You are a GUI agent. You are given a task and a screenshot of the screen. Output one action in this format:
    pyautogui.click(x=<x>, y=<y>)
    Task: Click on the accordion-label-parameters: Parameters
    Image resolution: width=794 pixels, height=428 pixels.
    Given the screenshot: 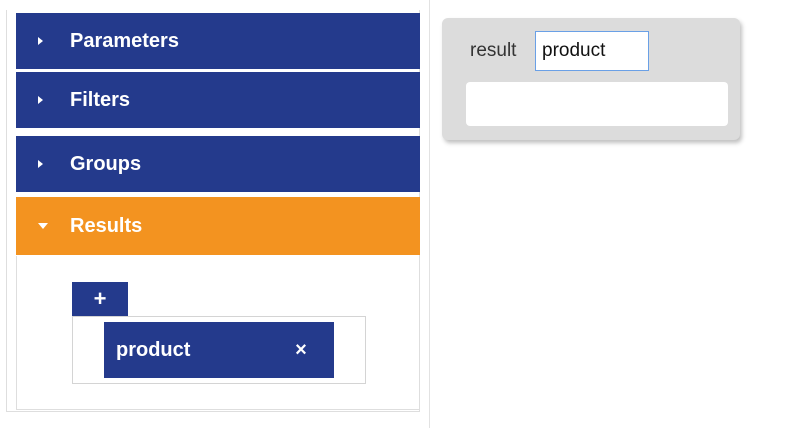 What is the action you would take?
    pyautogui.click(x=124, y=40)
    